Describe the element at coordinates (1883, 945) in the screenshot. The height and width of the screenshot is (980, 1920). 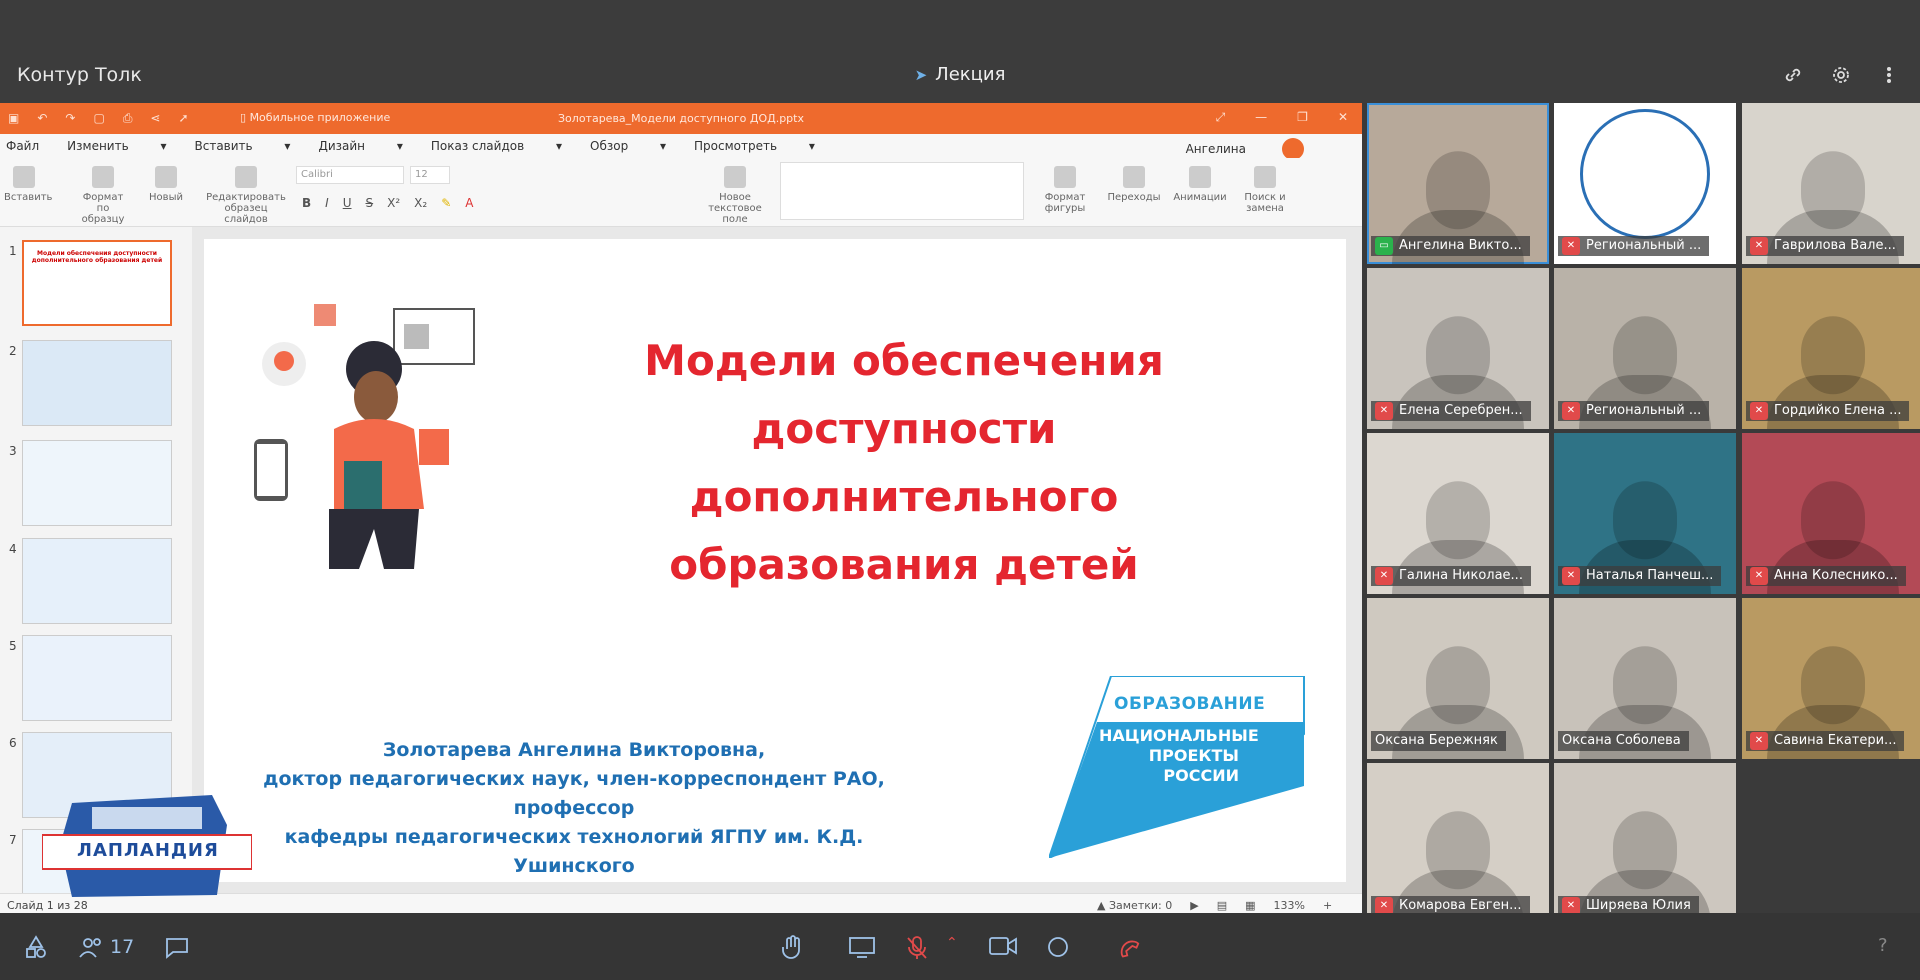
I see `help-icon: ?` at that location.